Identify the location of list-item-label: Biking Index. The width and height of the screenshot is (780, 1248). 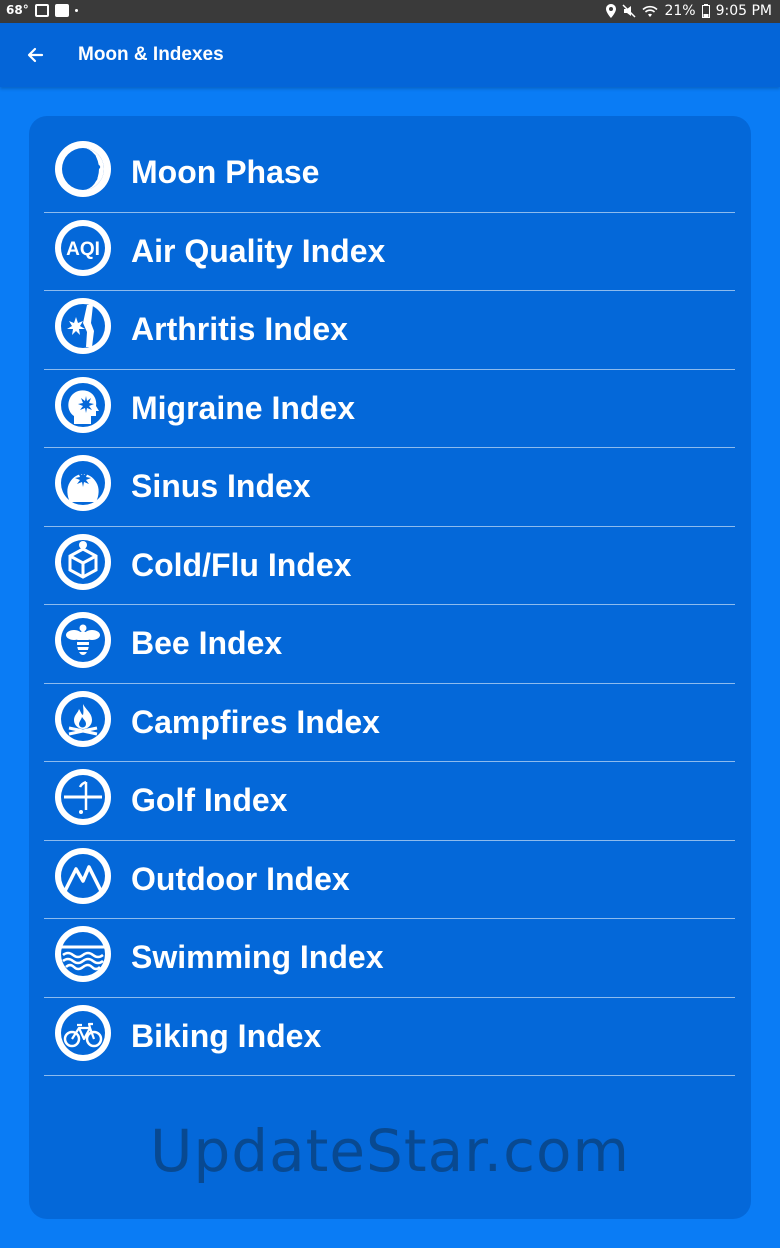
(226, 1035).